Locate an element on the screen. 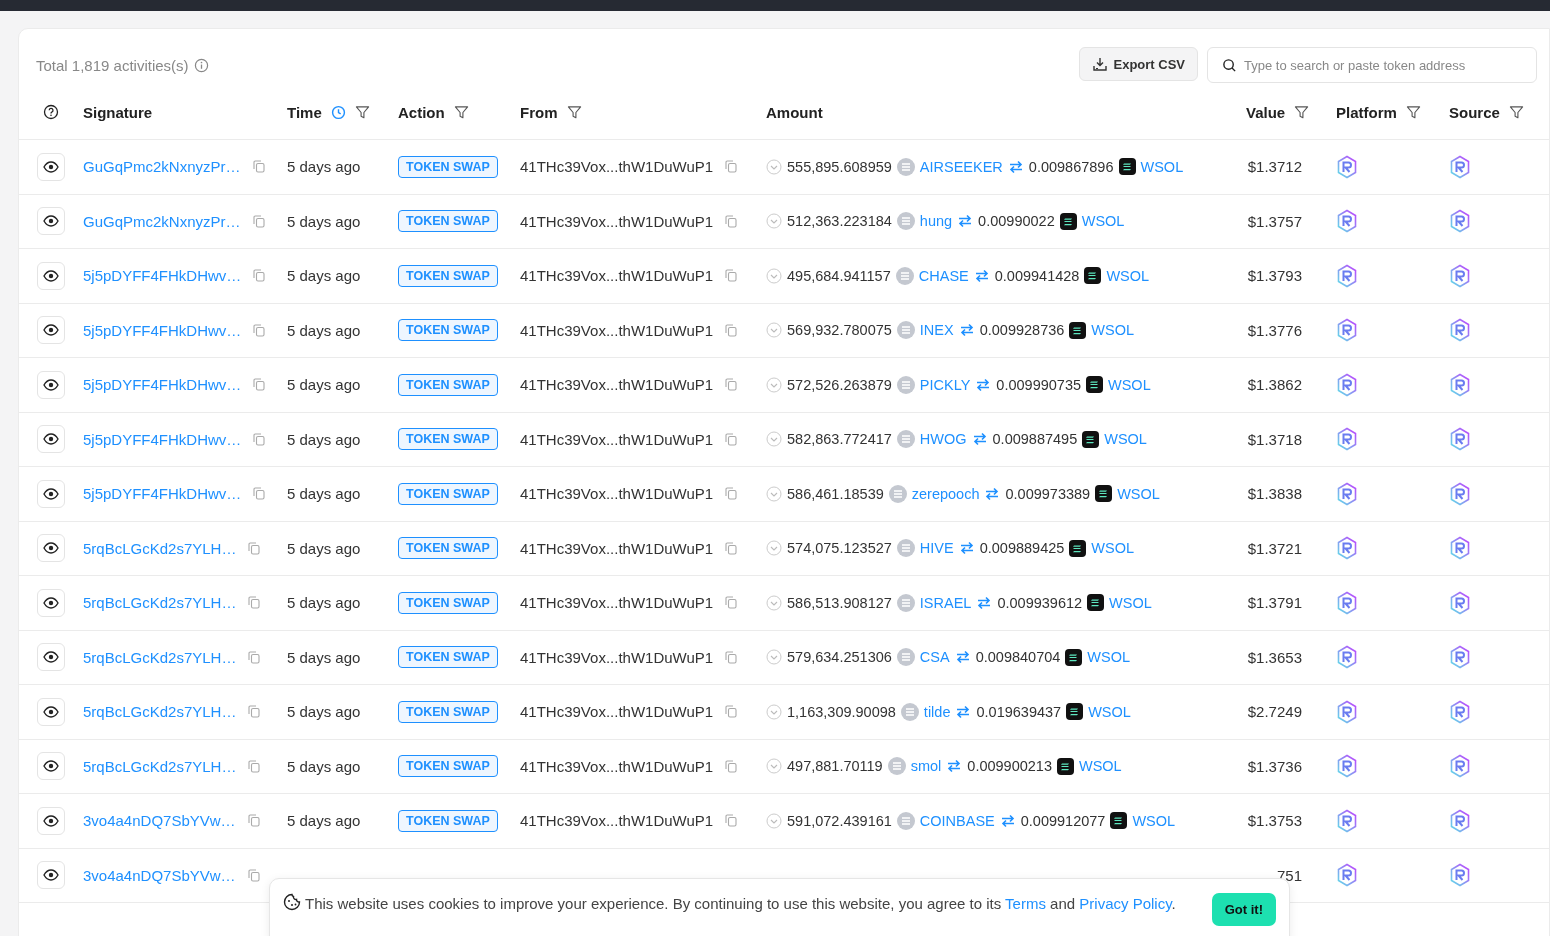 This screenshot has width=1550, height=936. terms-link: Terms is located at coordinates (1025, 903).